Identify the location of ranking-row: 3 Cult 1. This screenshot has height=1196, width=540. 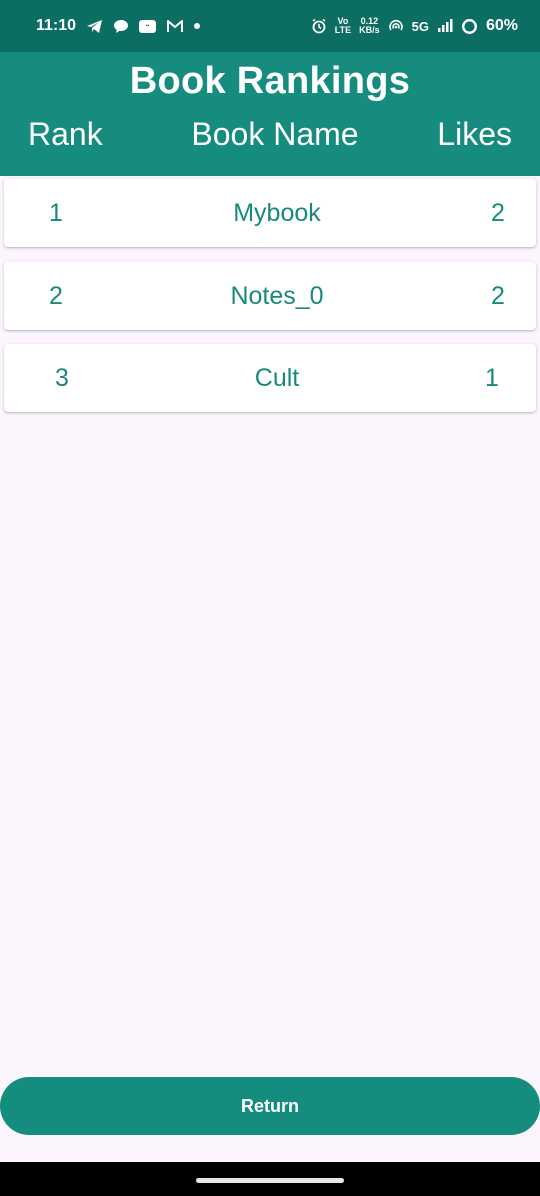
(270, 378).